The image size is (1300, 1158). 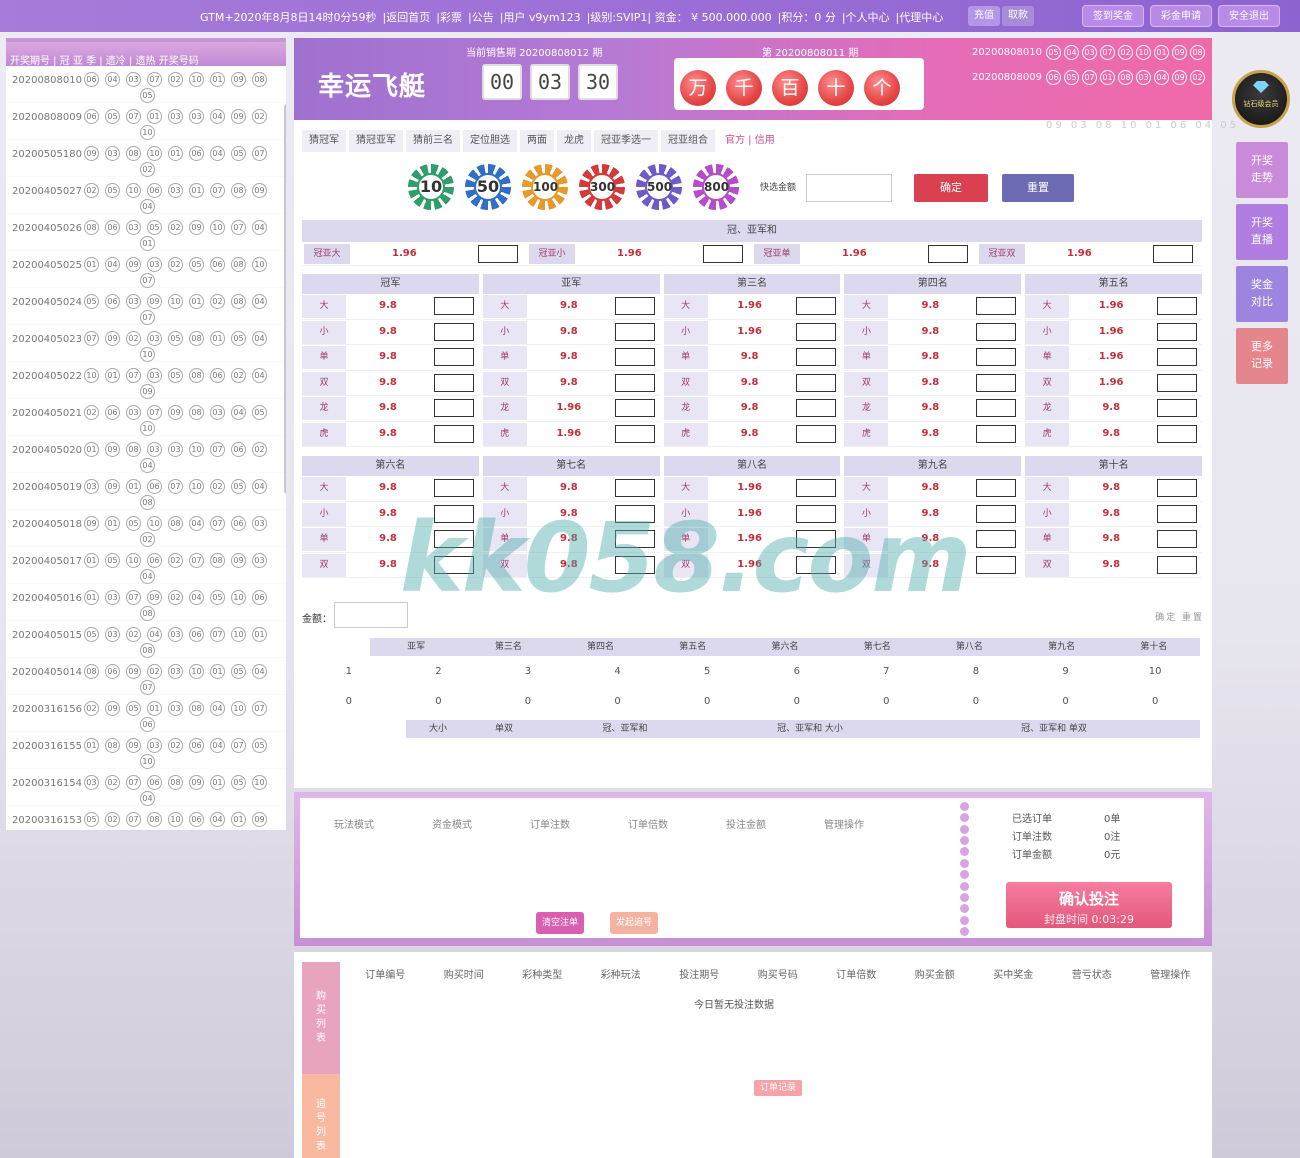 I want to click on confirm-bet-button: 确认投注 封盘时间 0:03:29, so click(x=1089, y=905).